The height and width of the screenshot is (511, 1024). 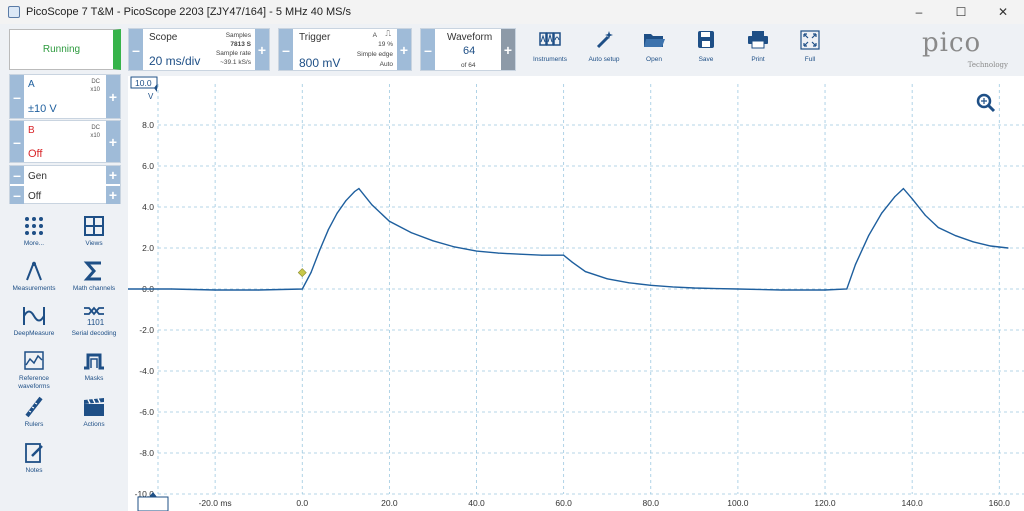 What do you see at coordinates (604, 50) in the screenshot?
I see `auto-setup-button: Auto setup` at bounding box center [604, 50].